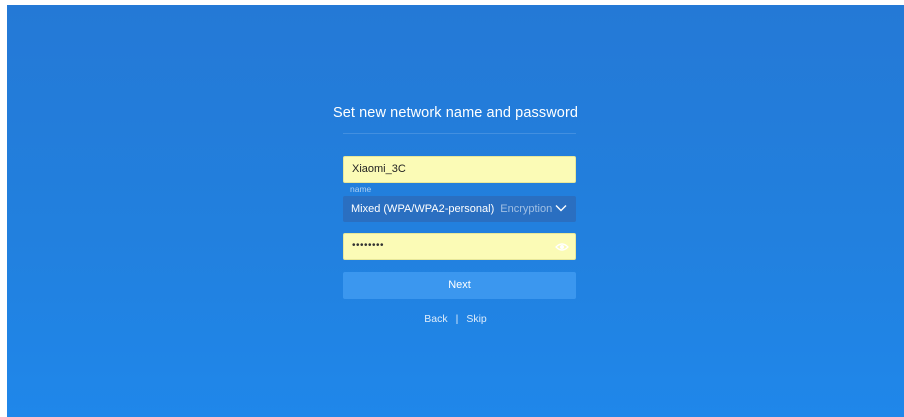  I want to click on title-divider, so click(459, 133).